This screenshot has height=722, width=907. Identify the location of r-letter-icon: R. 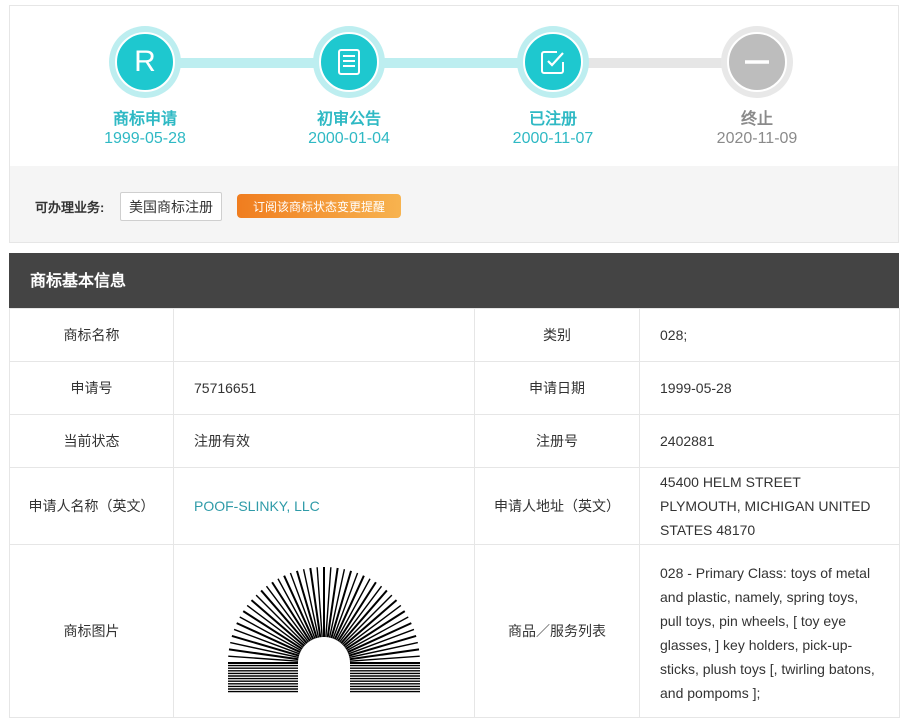
(145, 61).